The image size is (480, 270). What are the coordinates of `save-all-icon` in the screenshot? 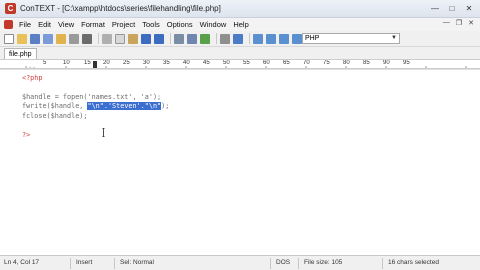 It's located at (48, 38).